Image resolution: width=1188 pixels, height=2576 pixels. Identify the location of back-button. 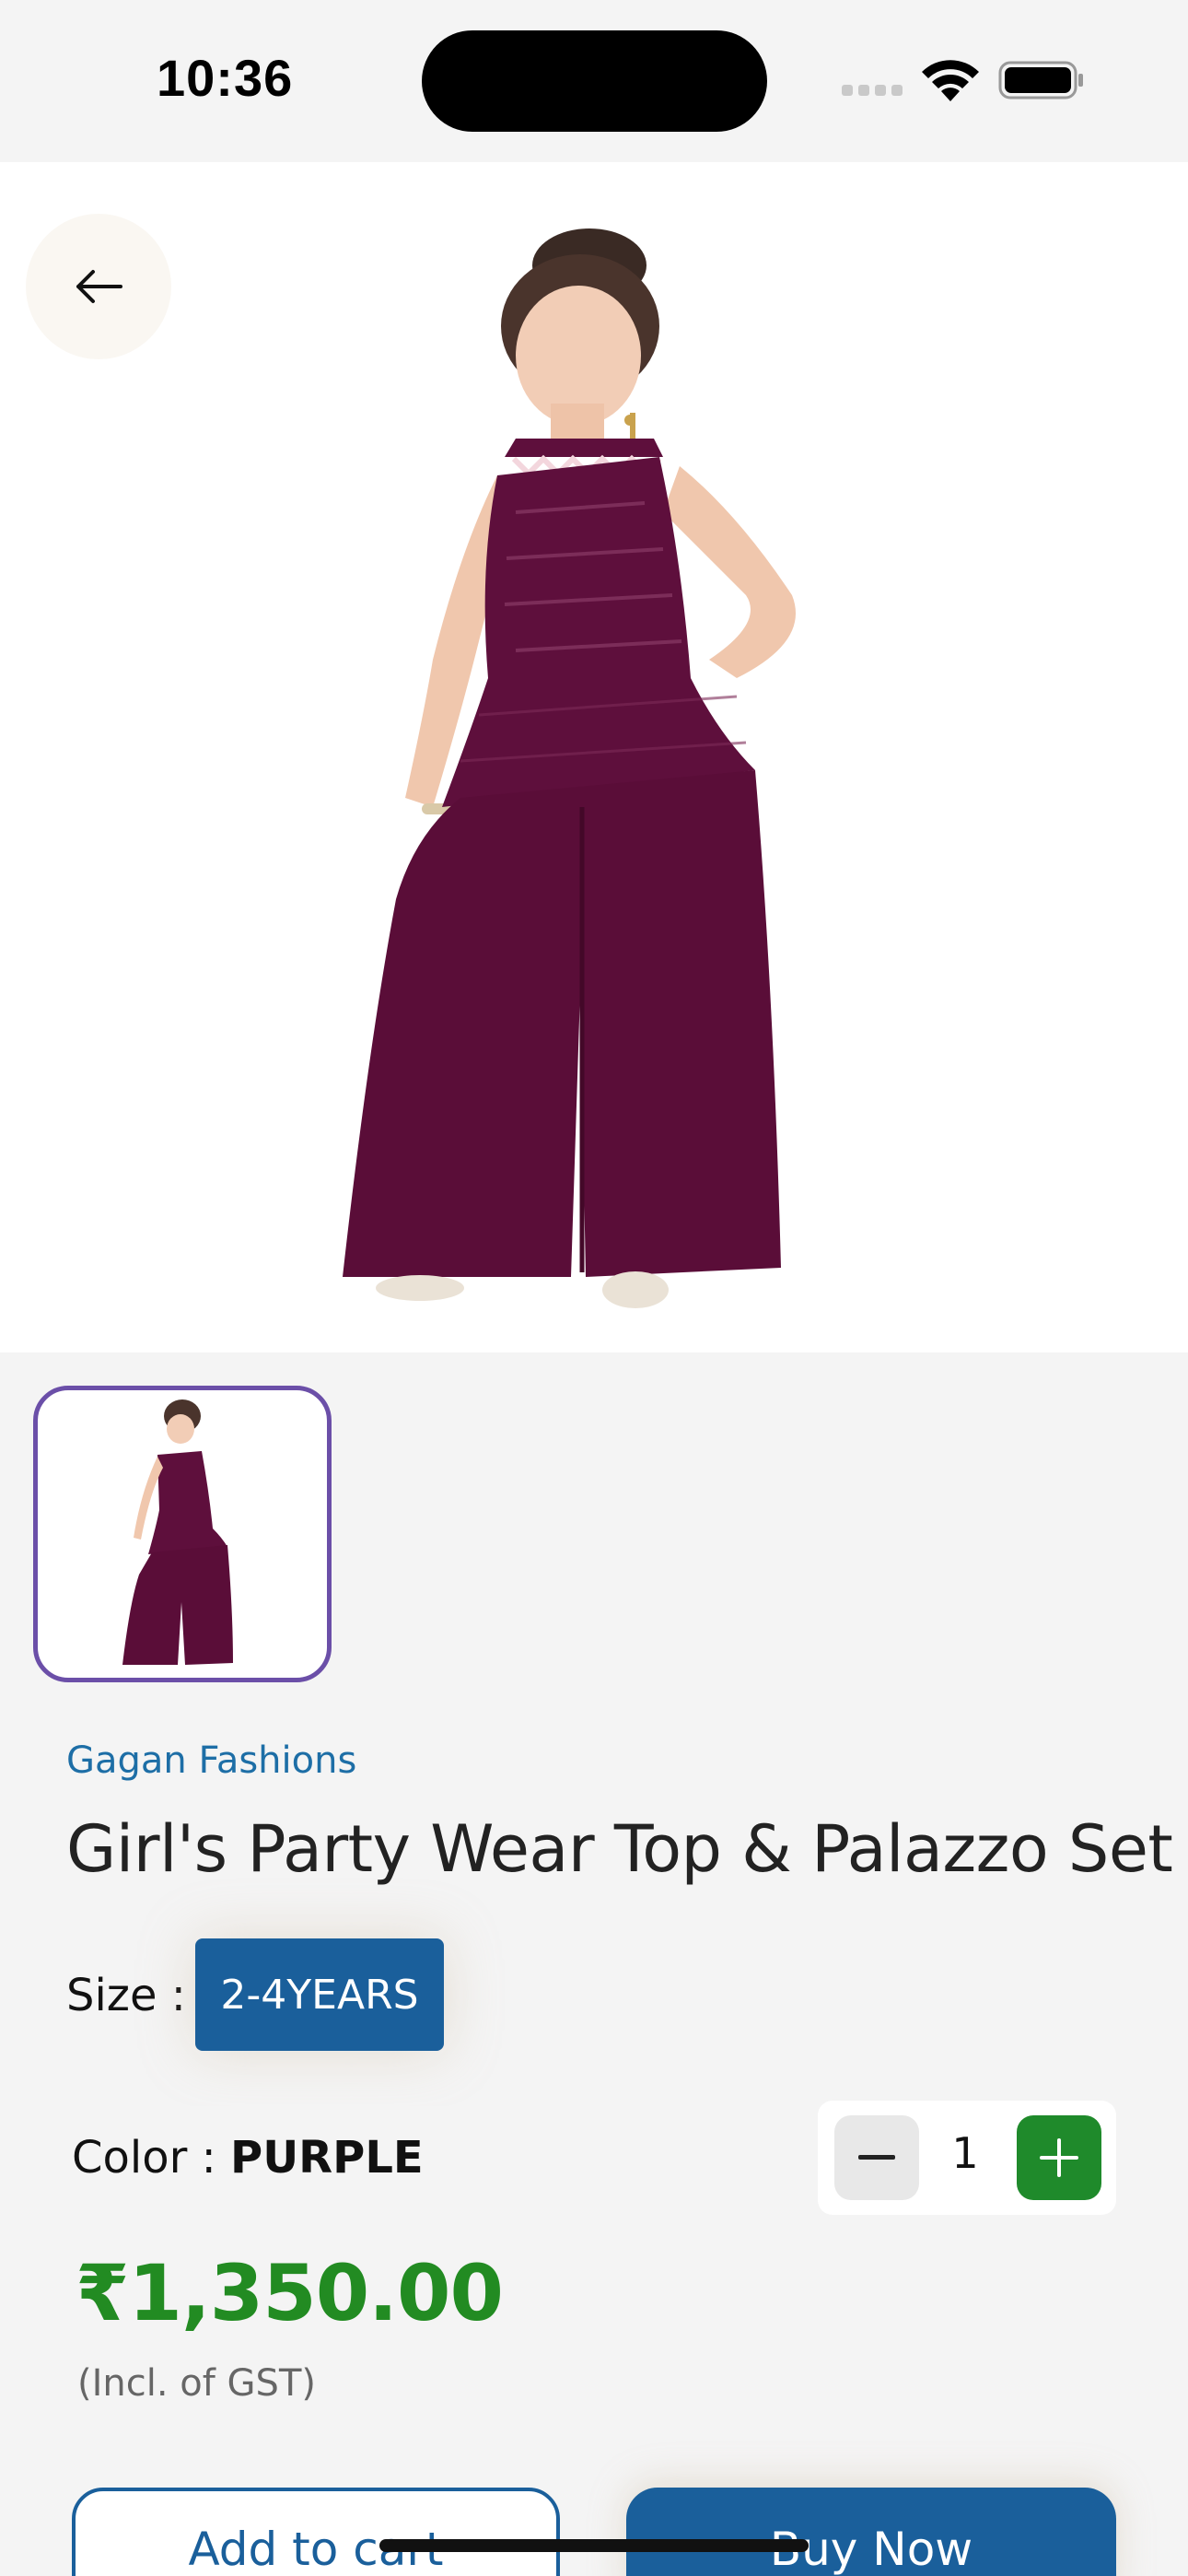
(98, 286).